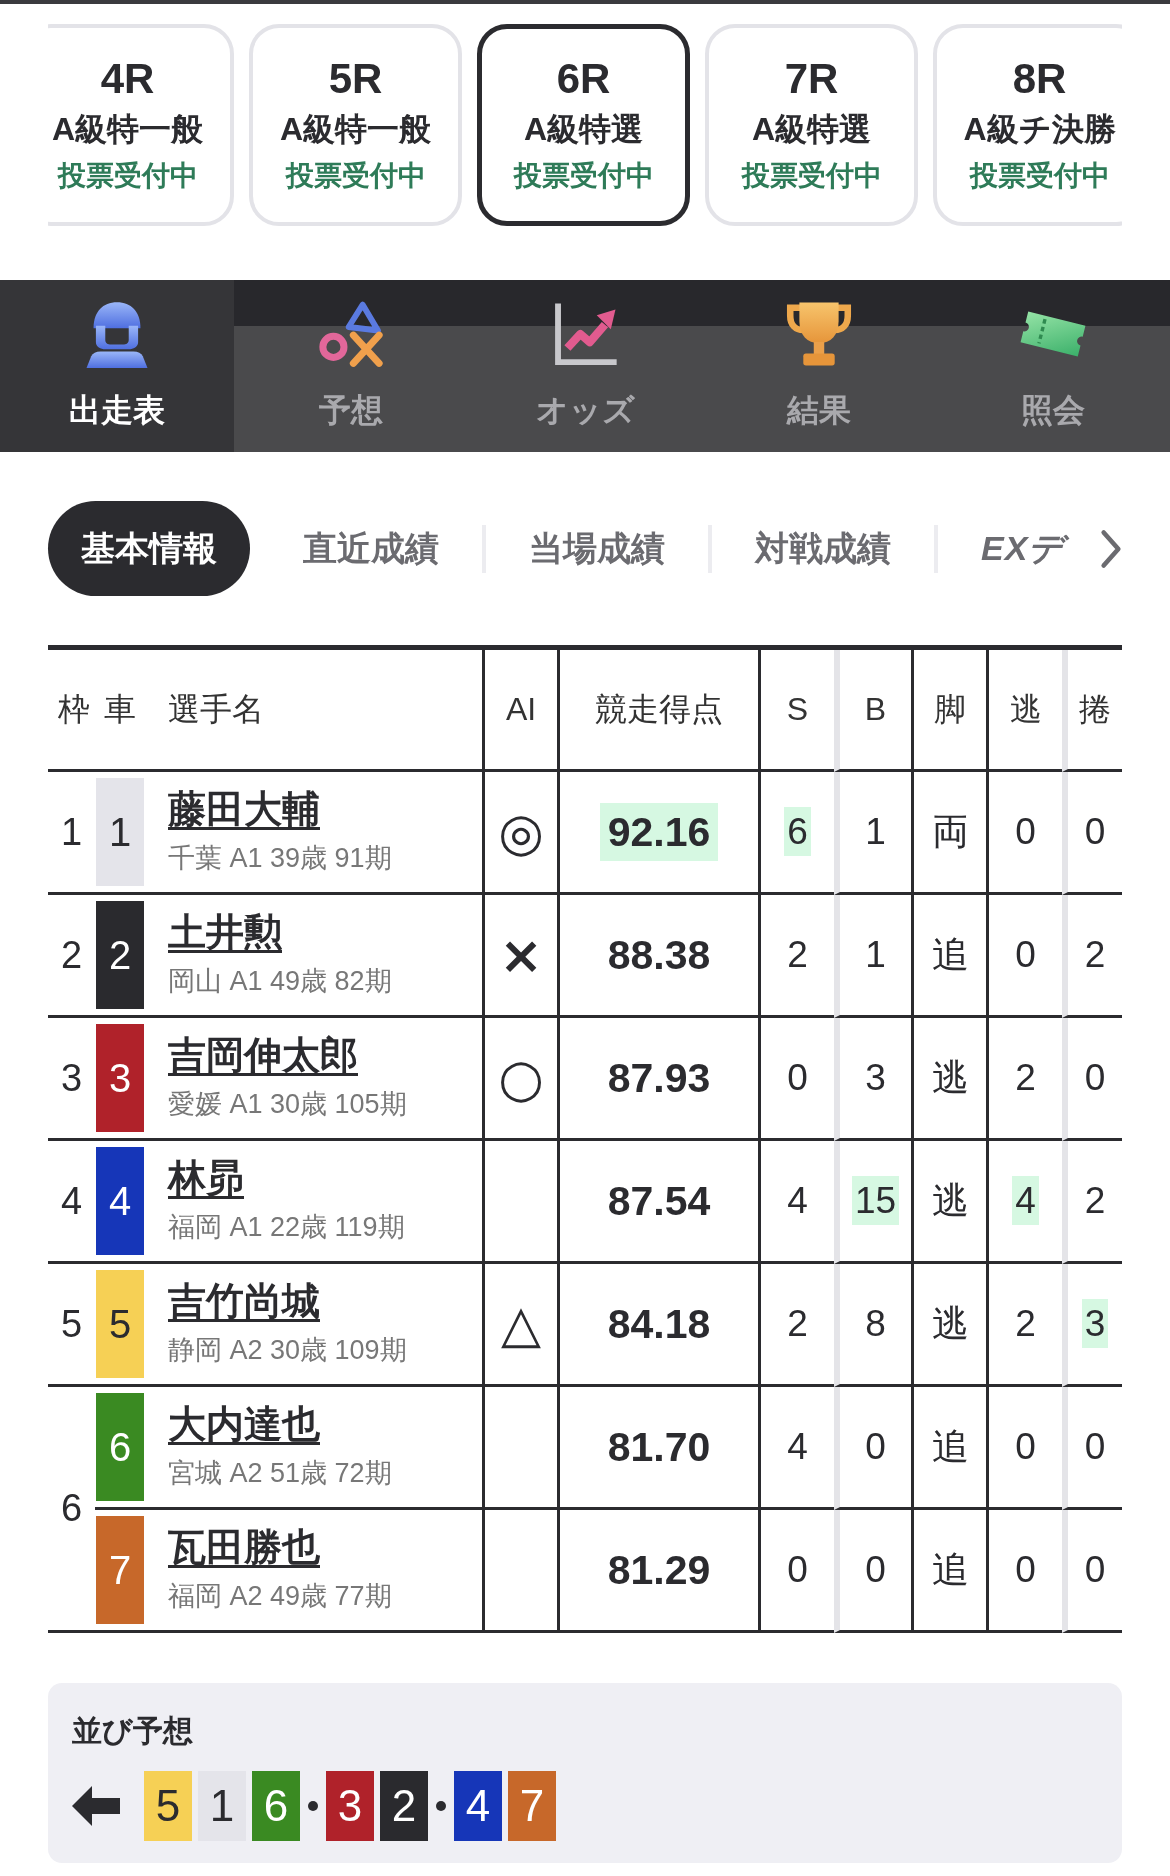 The height and width of the screenshot is (1876, 1170). I want to click on car-number: 3, so click(120, 1078).